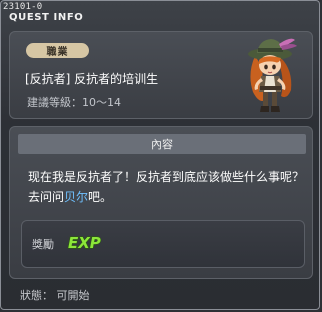 The image size is (322, 312). I want to click on exp-icon: EXP, so click(84, 242).